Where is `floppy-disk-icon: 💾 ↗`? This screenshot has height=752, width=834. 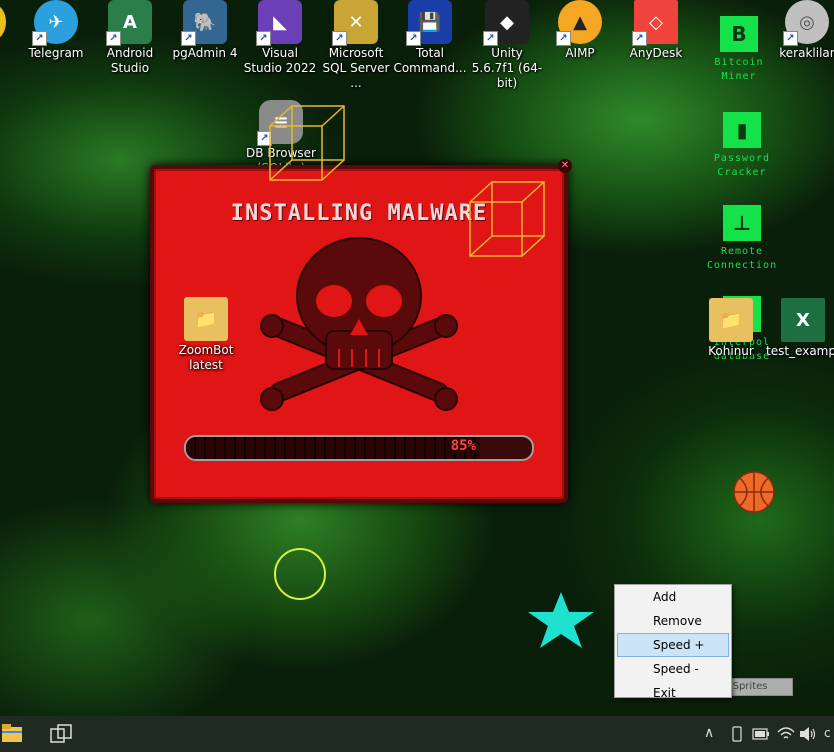 floppy-disk-icon: 💾 ↗ is located at coordinates (429, 23).